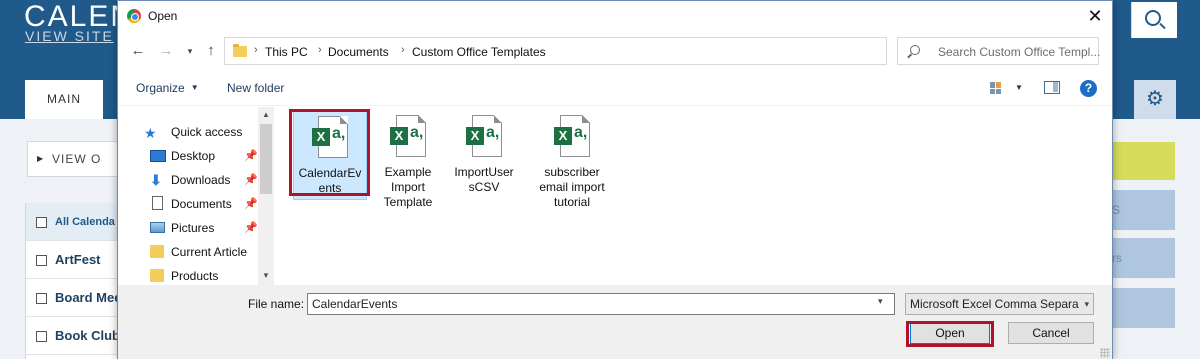 The height and width of the screenshot is (359, 1200). I want to click on breadcrumb-this-pc: This PC, so click(286, 52).